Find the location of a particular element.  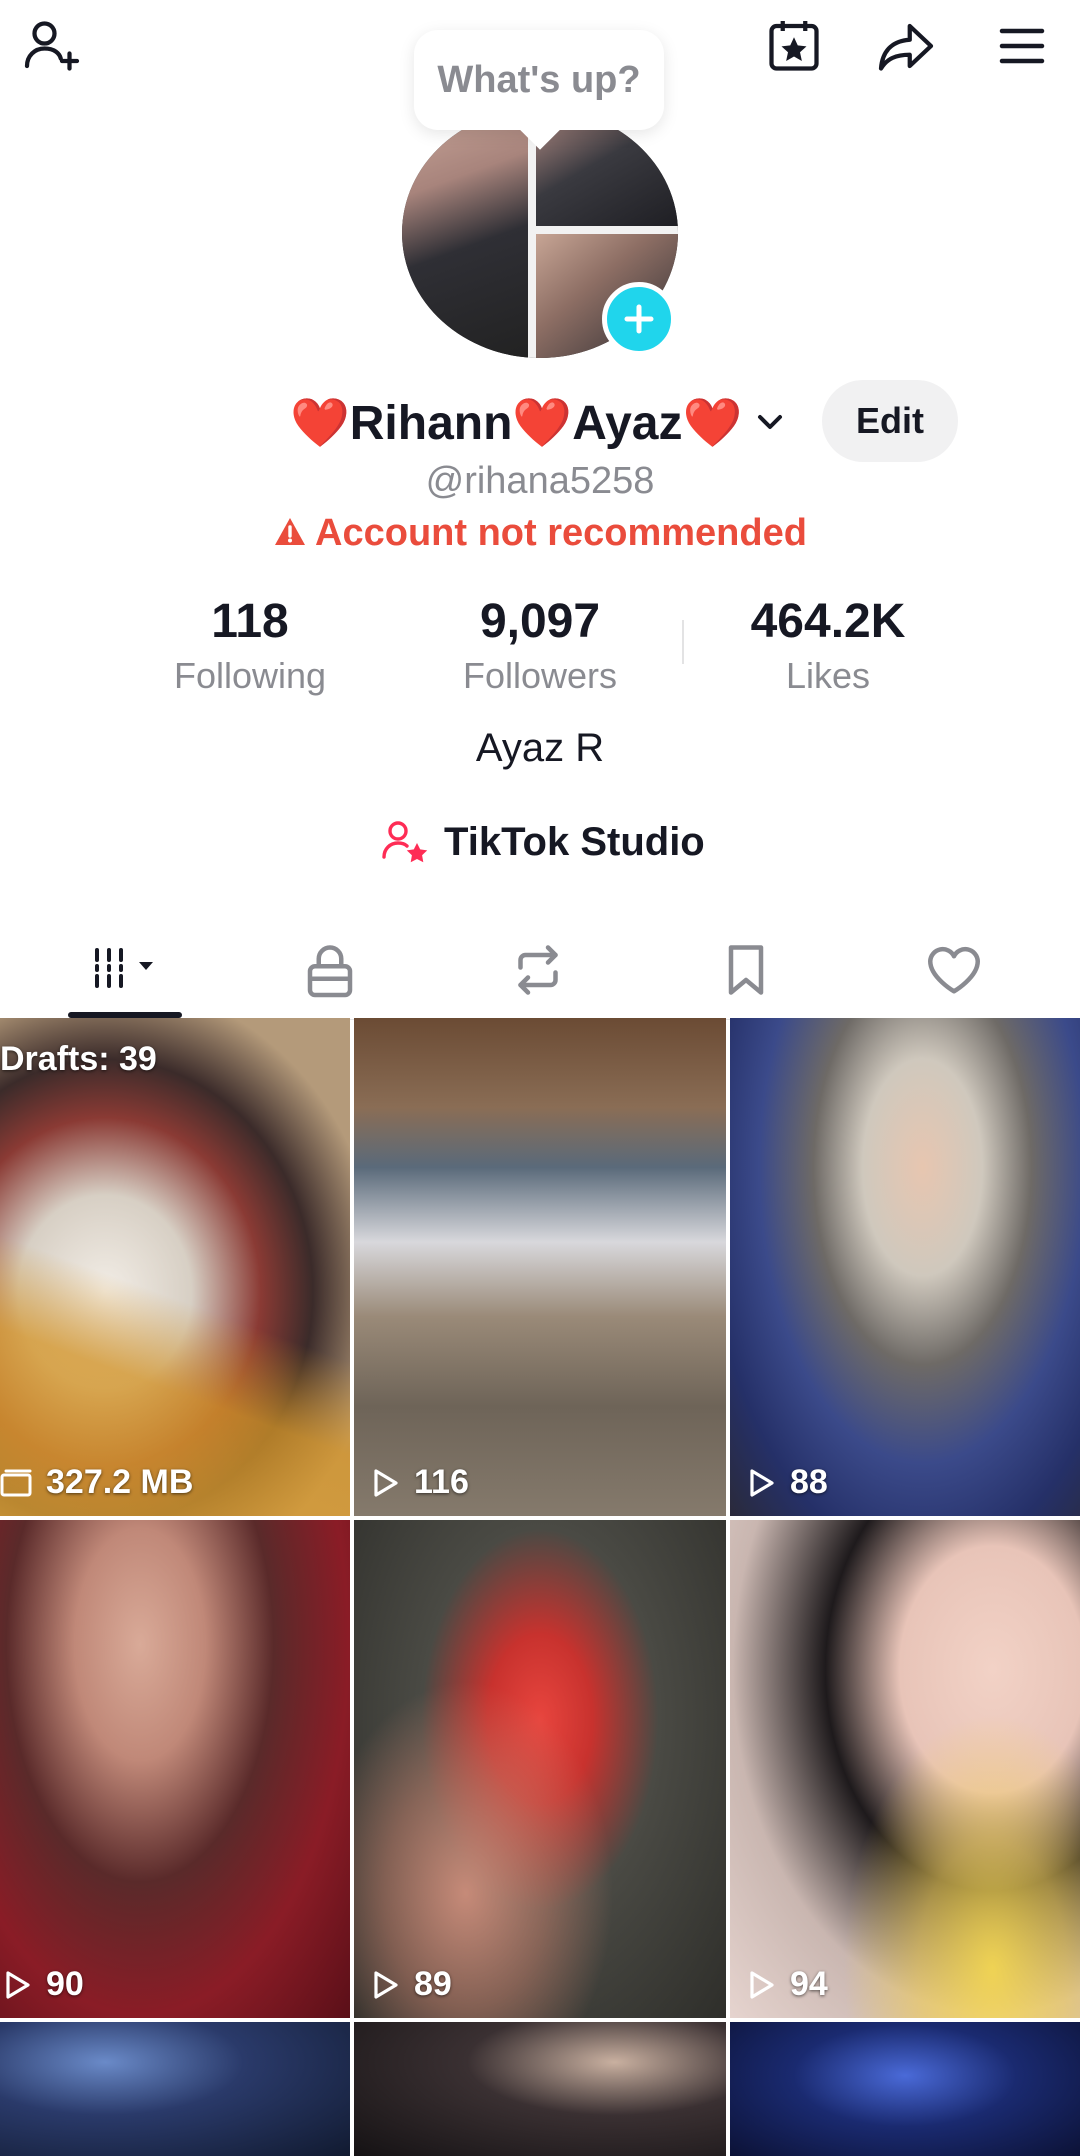

edit-profile-button: Edit is located at coordinates (890, 421).